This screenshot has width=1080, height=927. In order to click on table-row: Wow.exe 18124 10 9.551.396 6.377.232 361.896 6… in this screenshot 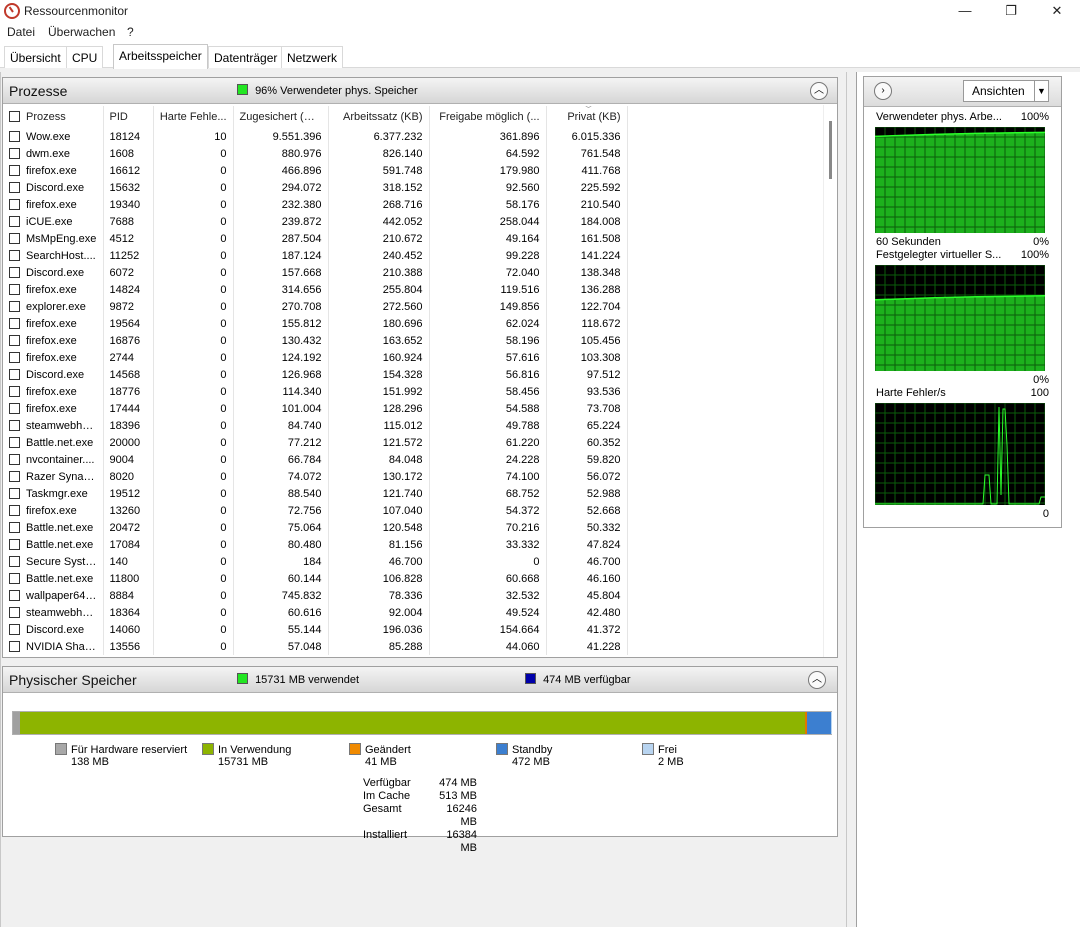, I will do `click(315, 136)`.